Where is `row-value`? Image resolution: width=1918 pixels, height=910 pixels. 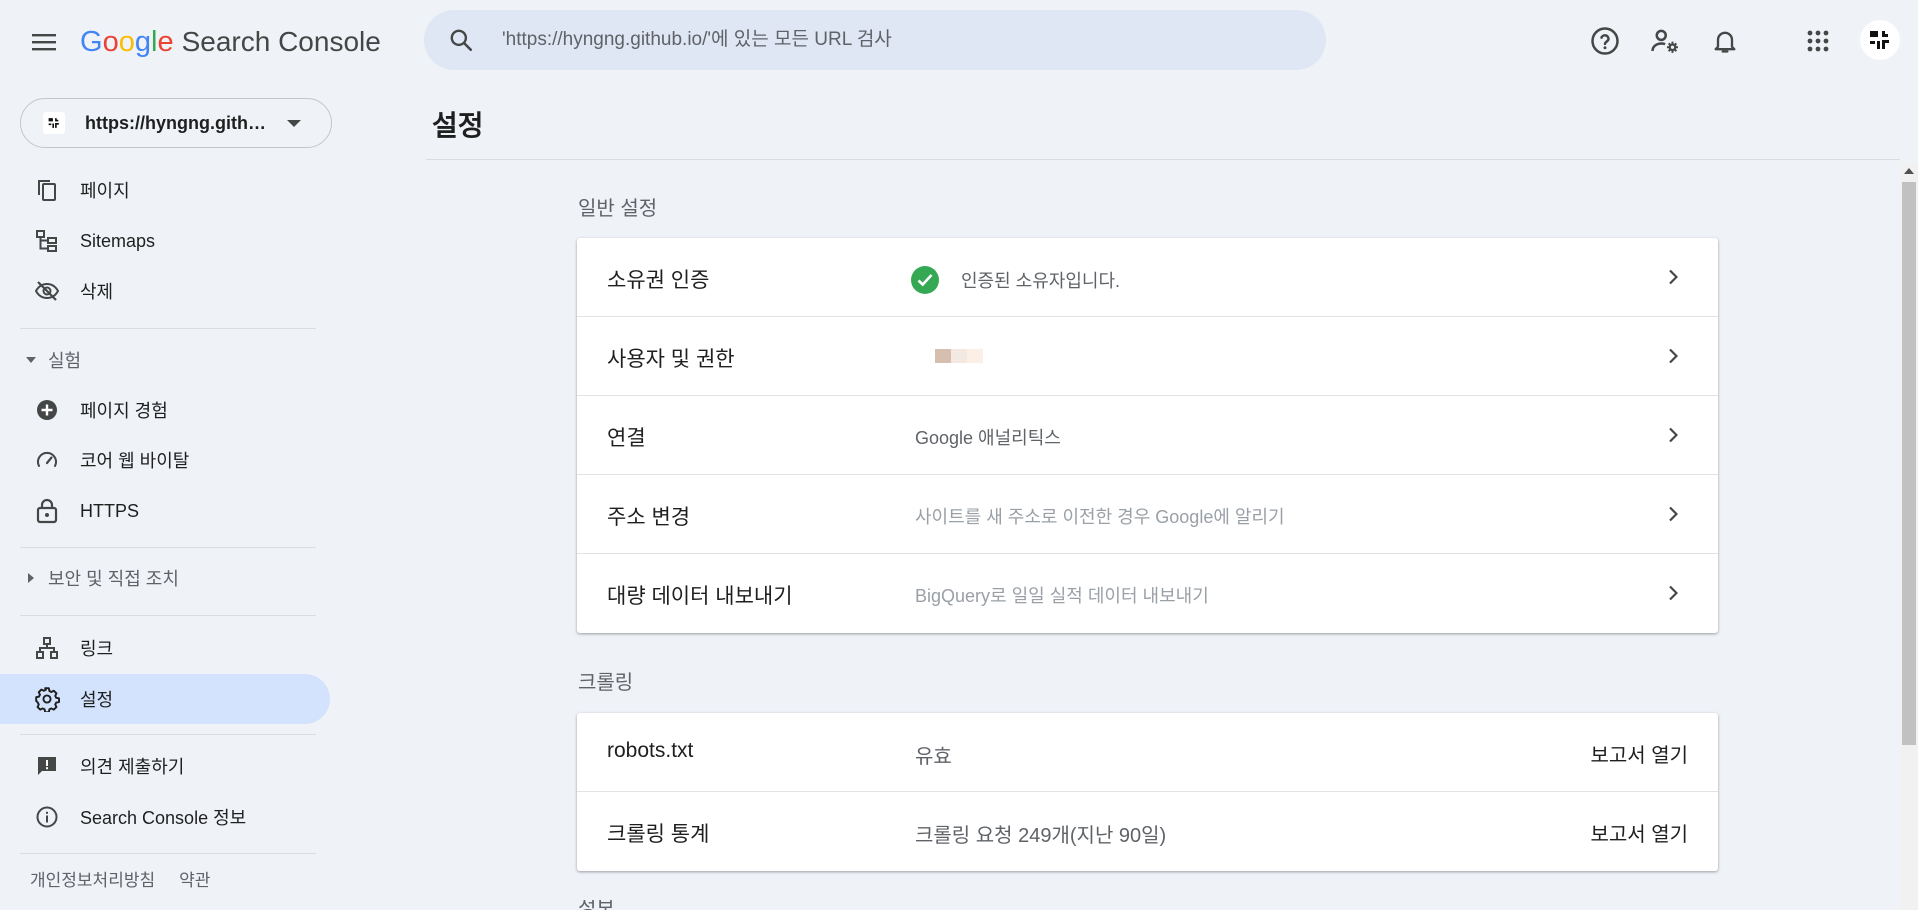 row-value is located at coordinates (949, 354).